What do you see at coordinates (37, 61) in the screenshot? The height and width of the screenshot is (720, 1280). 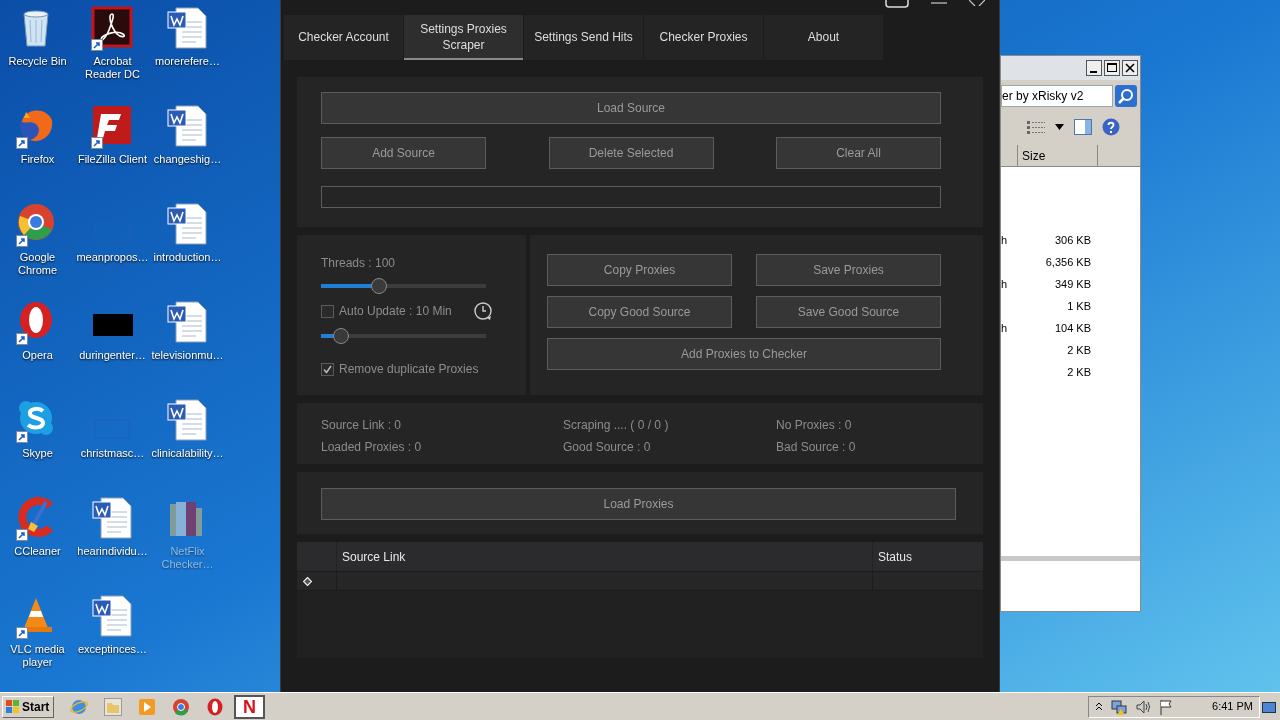 I see `desktop-icon-label: Recycle Bin` at bounding box center [37, 61].